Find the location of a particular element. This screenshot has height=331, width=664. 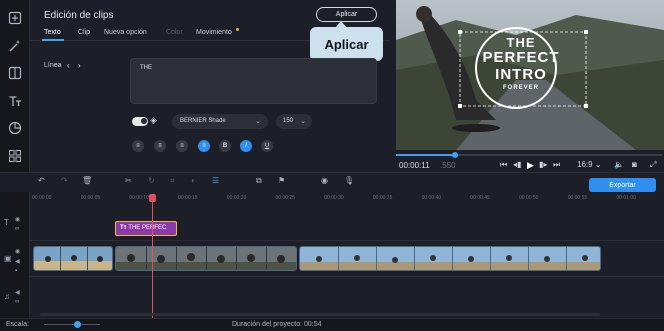

stickers-icon is located at coordinates (15, 128).